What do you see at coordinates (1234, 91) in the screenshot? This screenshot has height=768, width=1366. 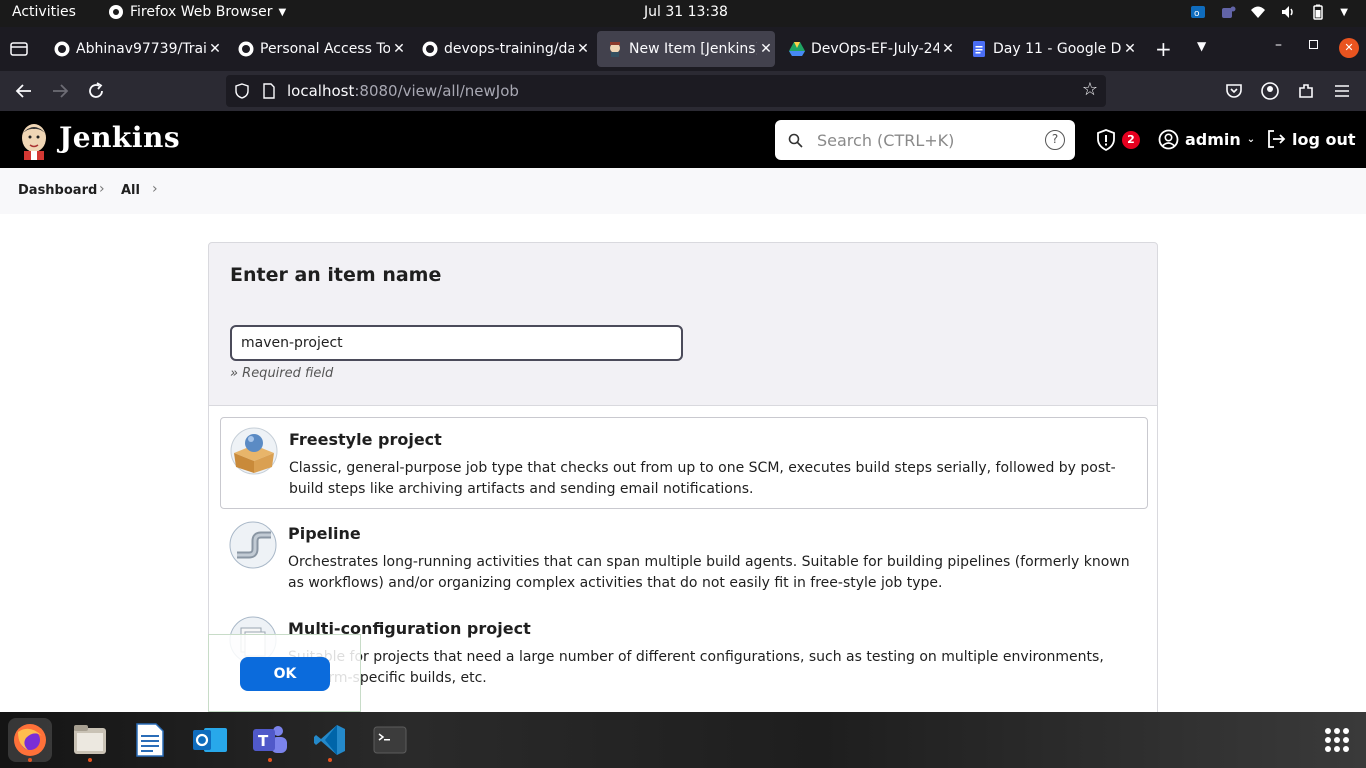 I see `pocket-icon` at bounding box center [1234, 91].